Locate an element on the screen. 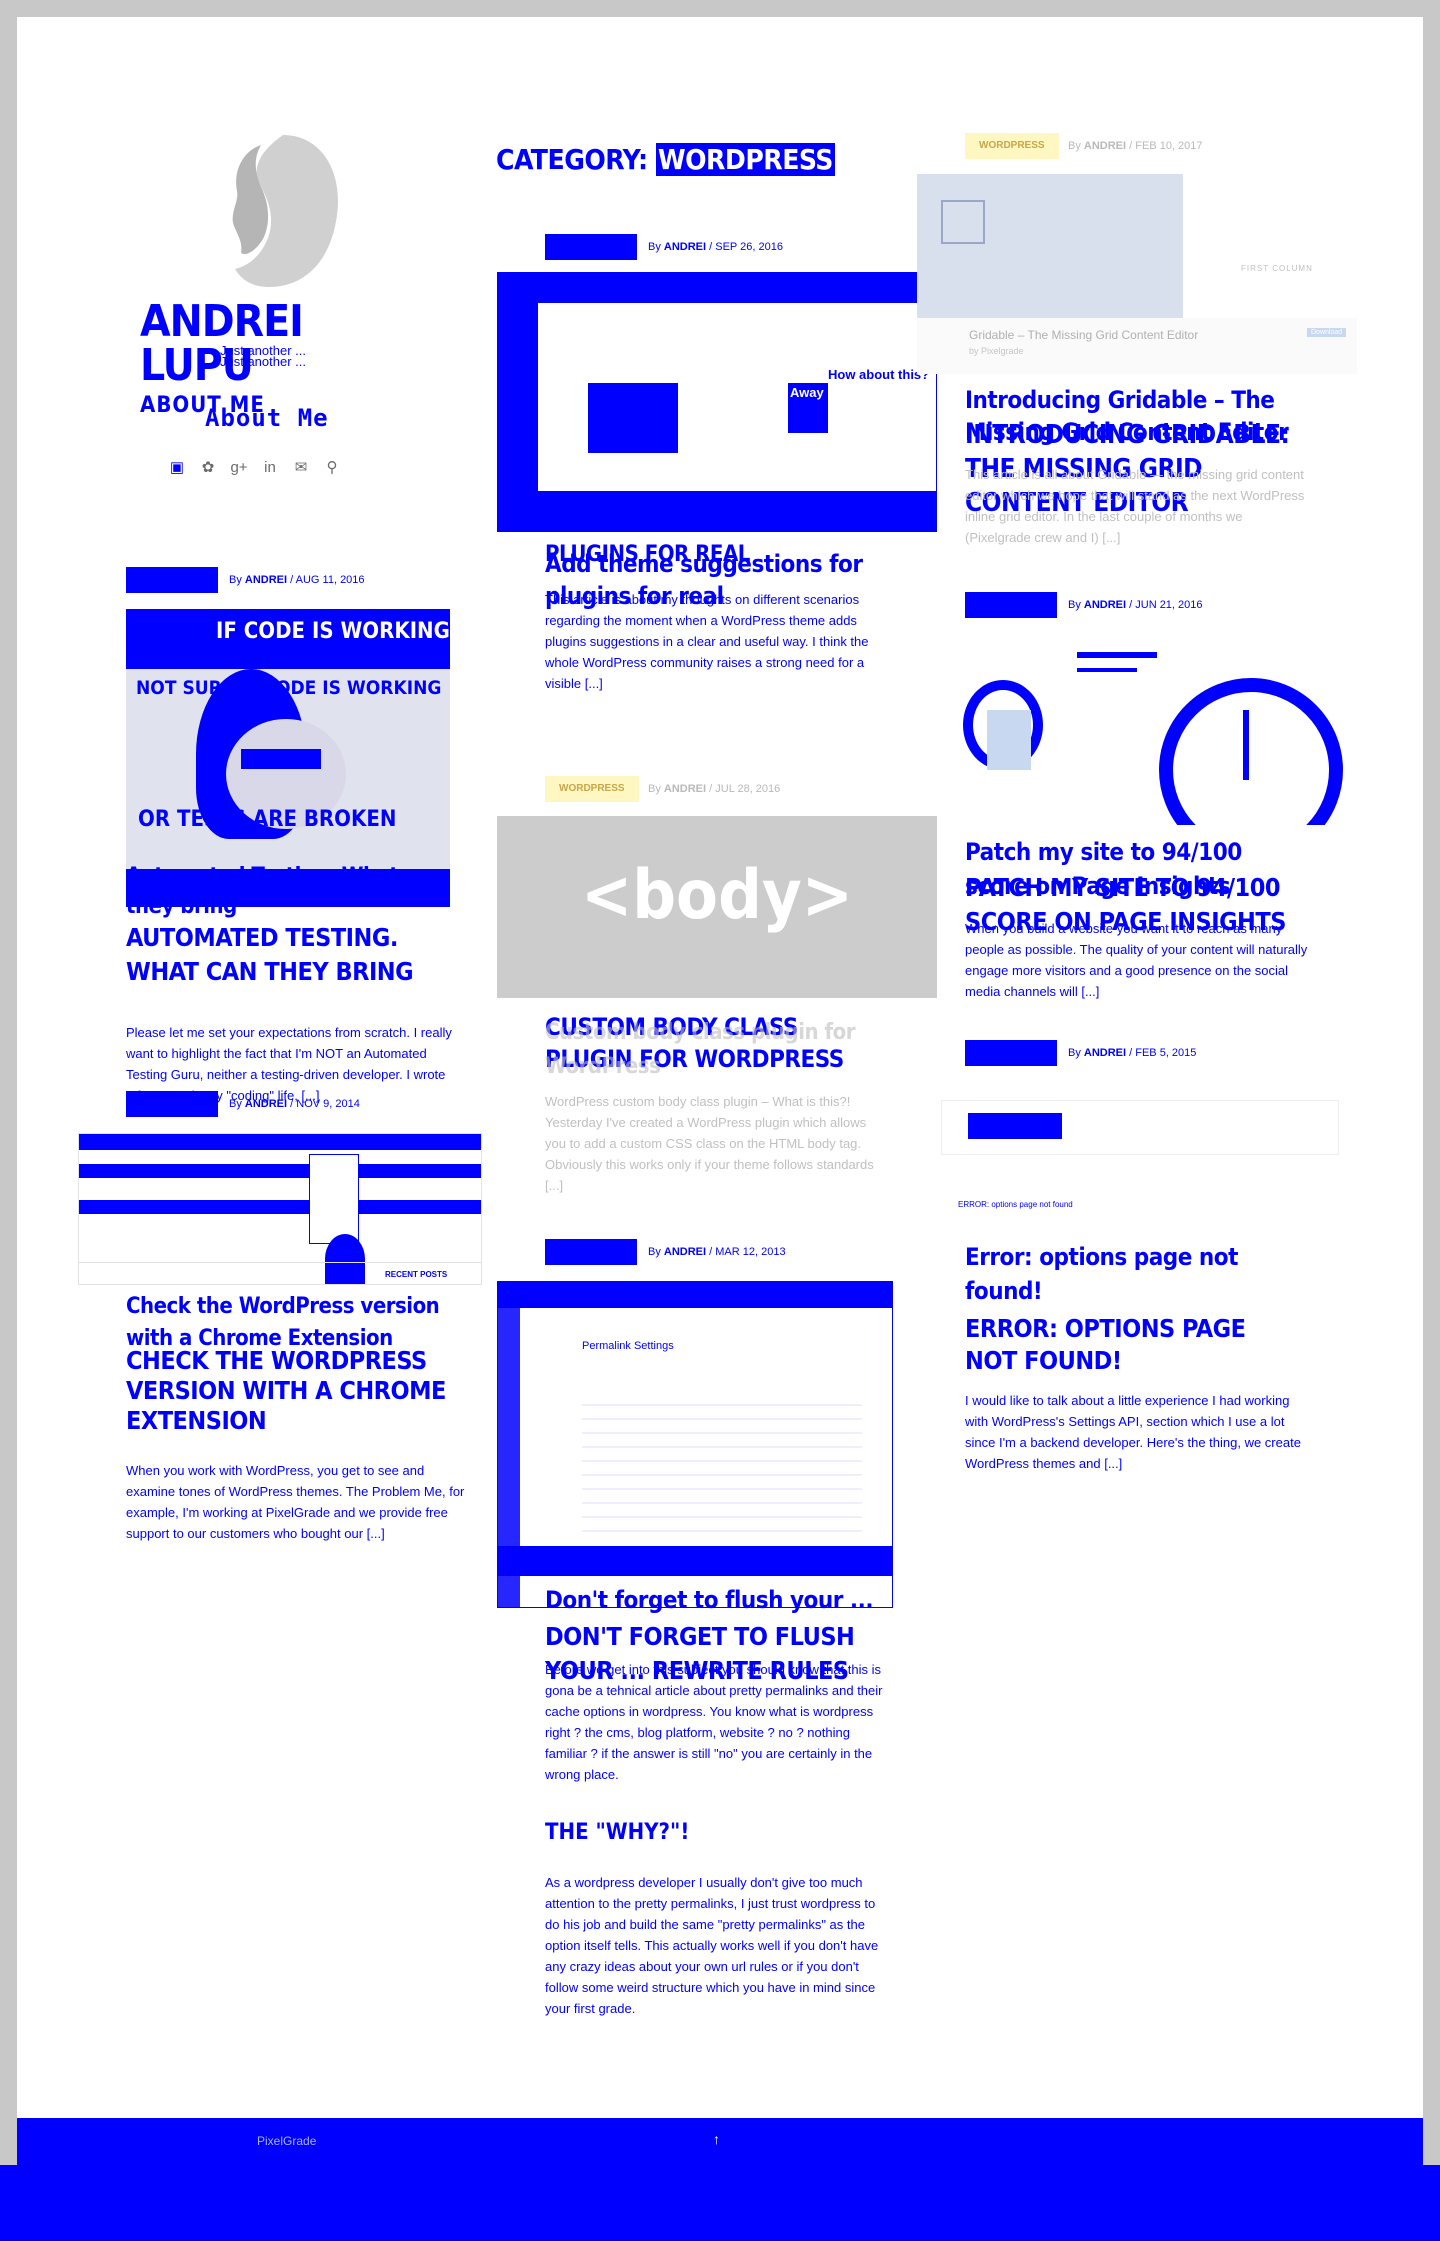 This screenshot has height=2241, width=1440. back-to-top-icon: ↑ is located at coordinates (716, 2139).